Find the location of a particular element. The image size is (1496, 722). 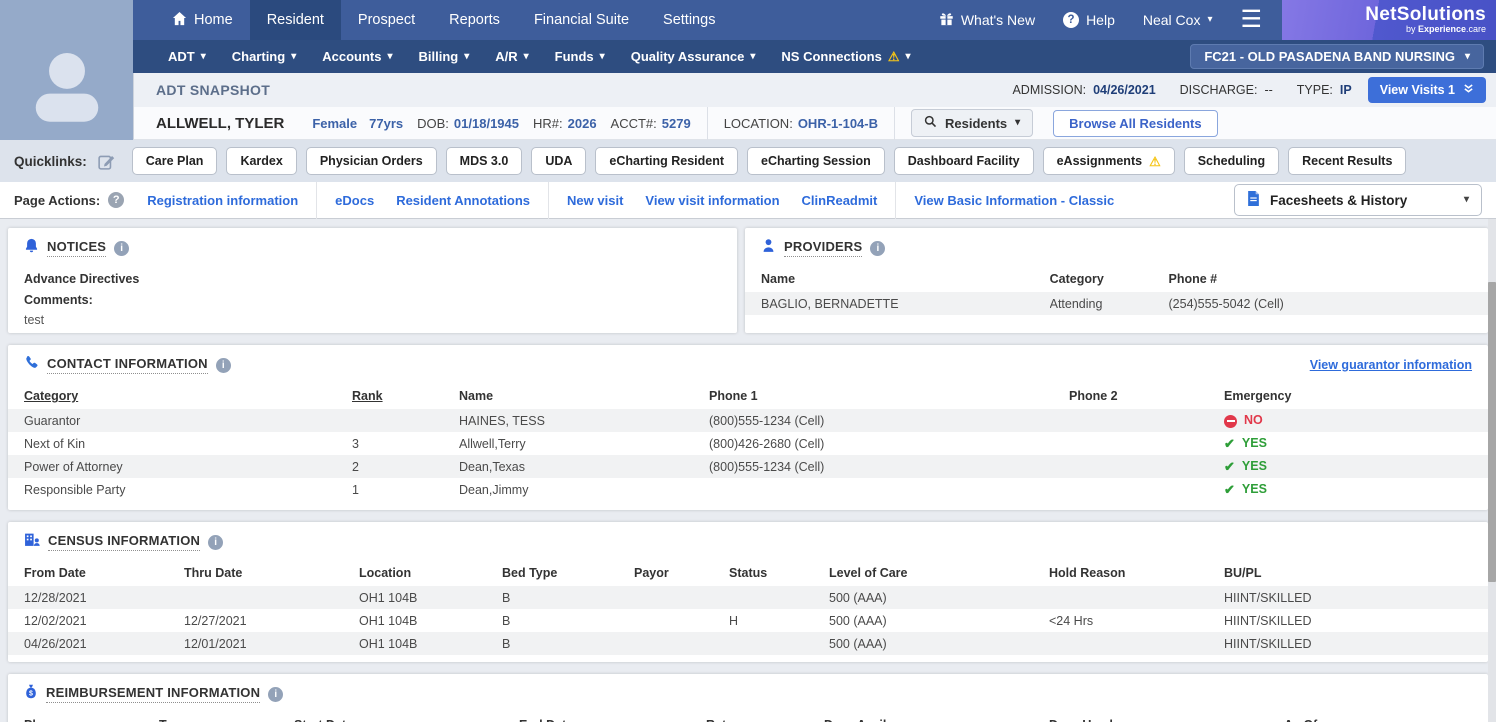

nav-resident: Resident is located at coordinates (295, 20).